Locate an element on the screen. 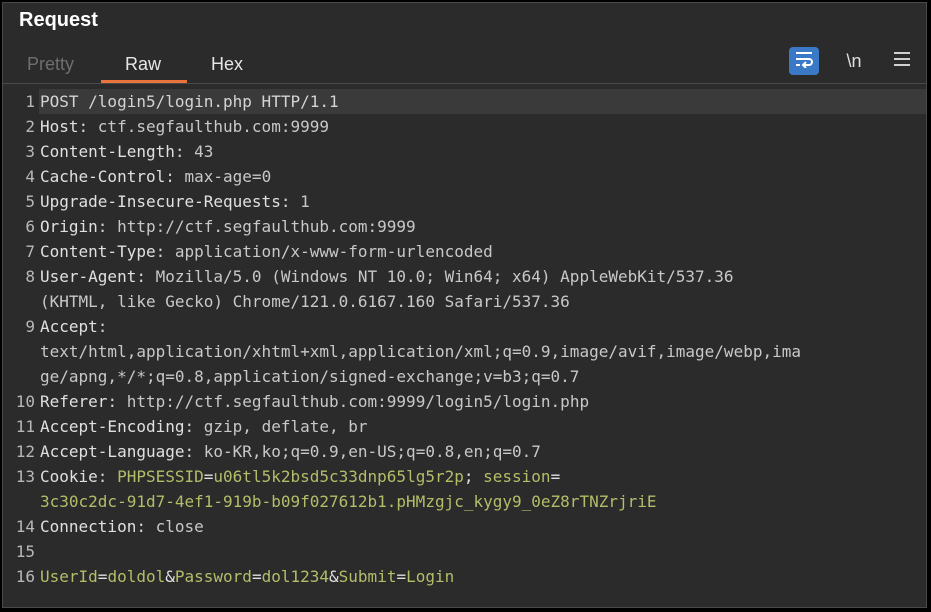 This screenshot has width=931, height=612. header-name: Cache-Control is located at coordinates (103, 176).